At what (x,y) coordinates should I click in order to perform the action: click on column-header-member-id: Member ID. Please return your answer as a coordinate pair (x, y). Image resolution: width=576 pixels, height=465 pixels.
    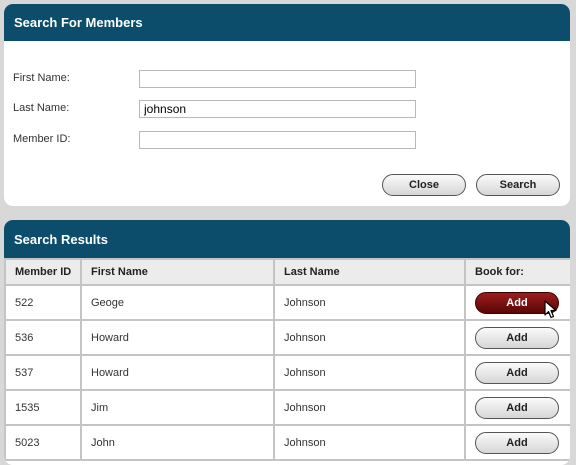
    Looking at the image, I should click on (43, 272).